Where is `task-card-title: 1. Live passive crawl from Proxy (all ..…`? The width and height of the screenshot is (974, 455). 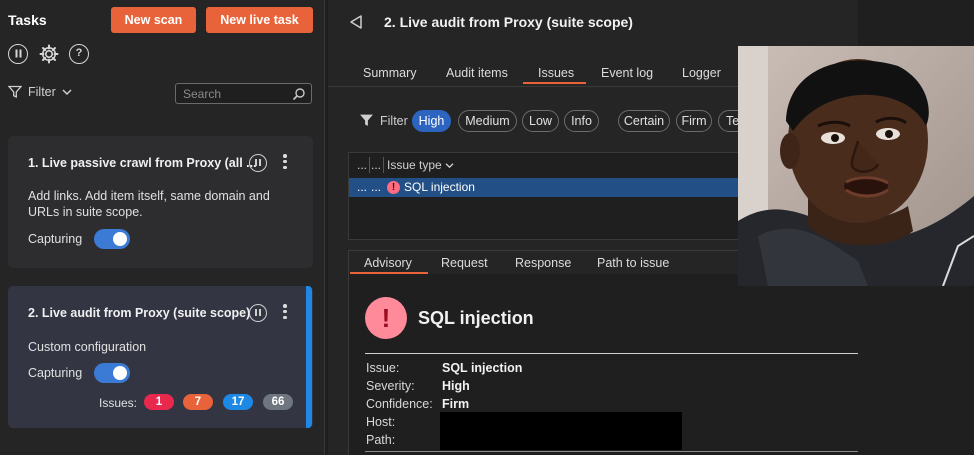 task-card-title: 1. Live passive crawl from Proxy (all ..… is located at coordinates (142, 163).